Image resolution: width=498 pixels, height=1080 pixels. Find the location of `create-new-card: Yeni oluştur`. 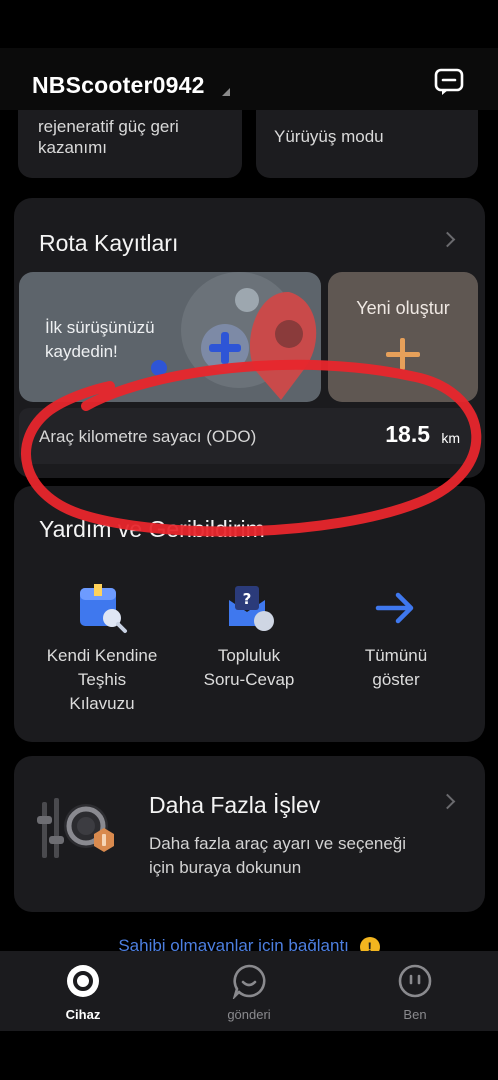

create-new-card: Yeni oluştur is located at coordinates (403, 337).